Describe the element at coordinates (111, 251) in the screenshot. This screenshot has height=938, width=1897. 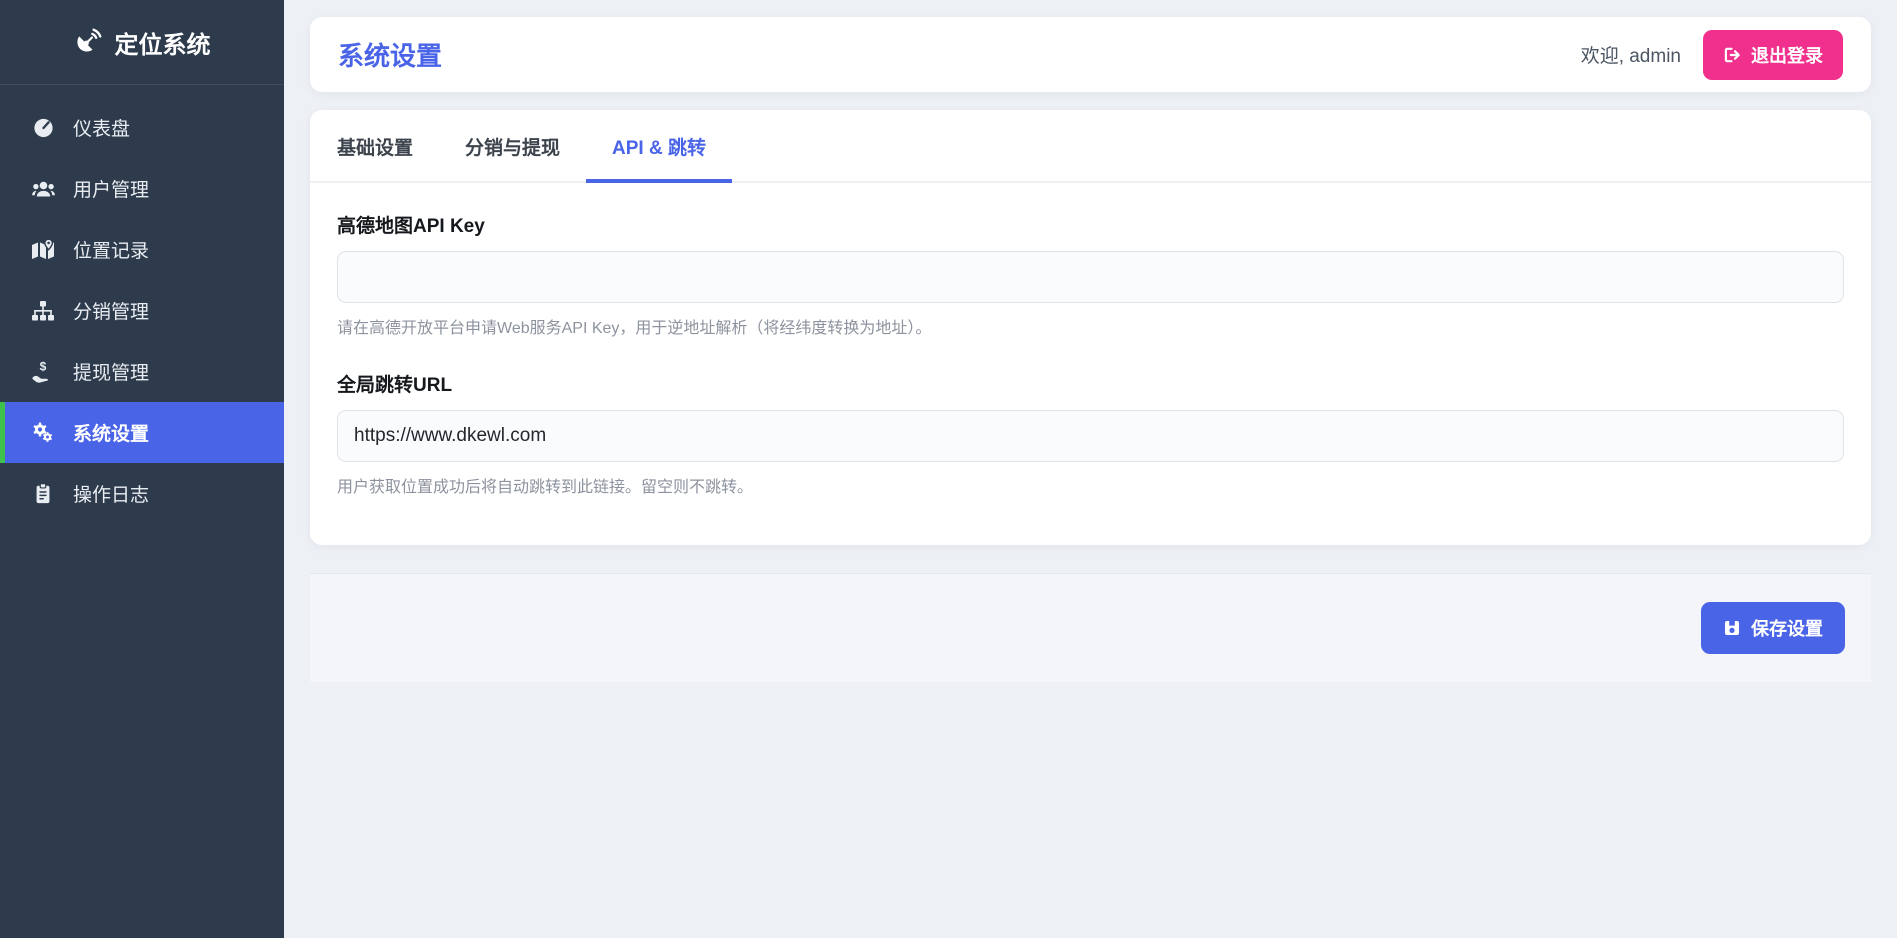
I see `sidebar-item-label: 位置记录` at that location.